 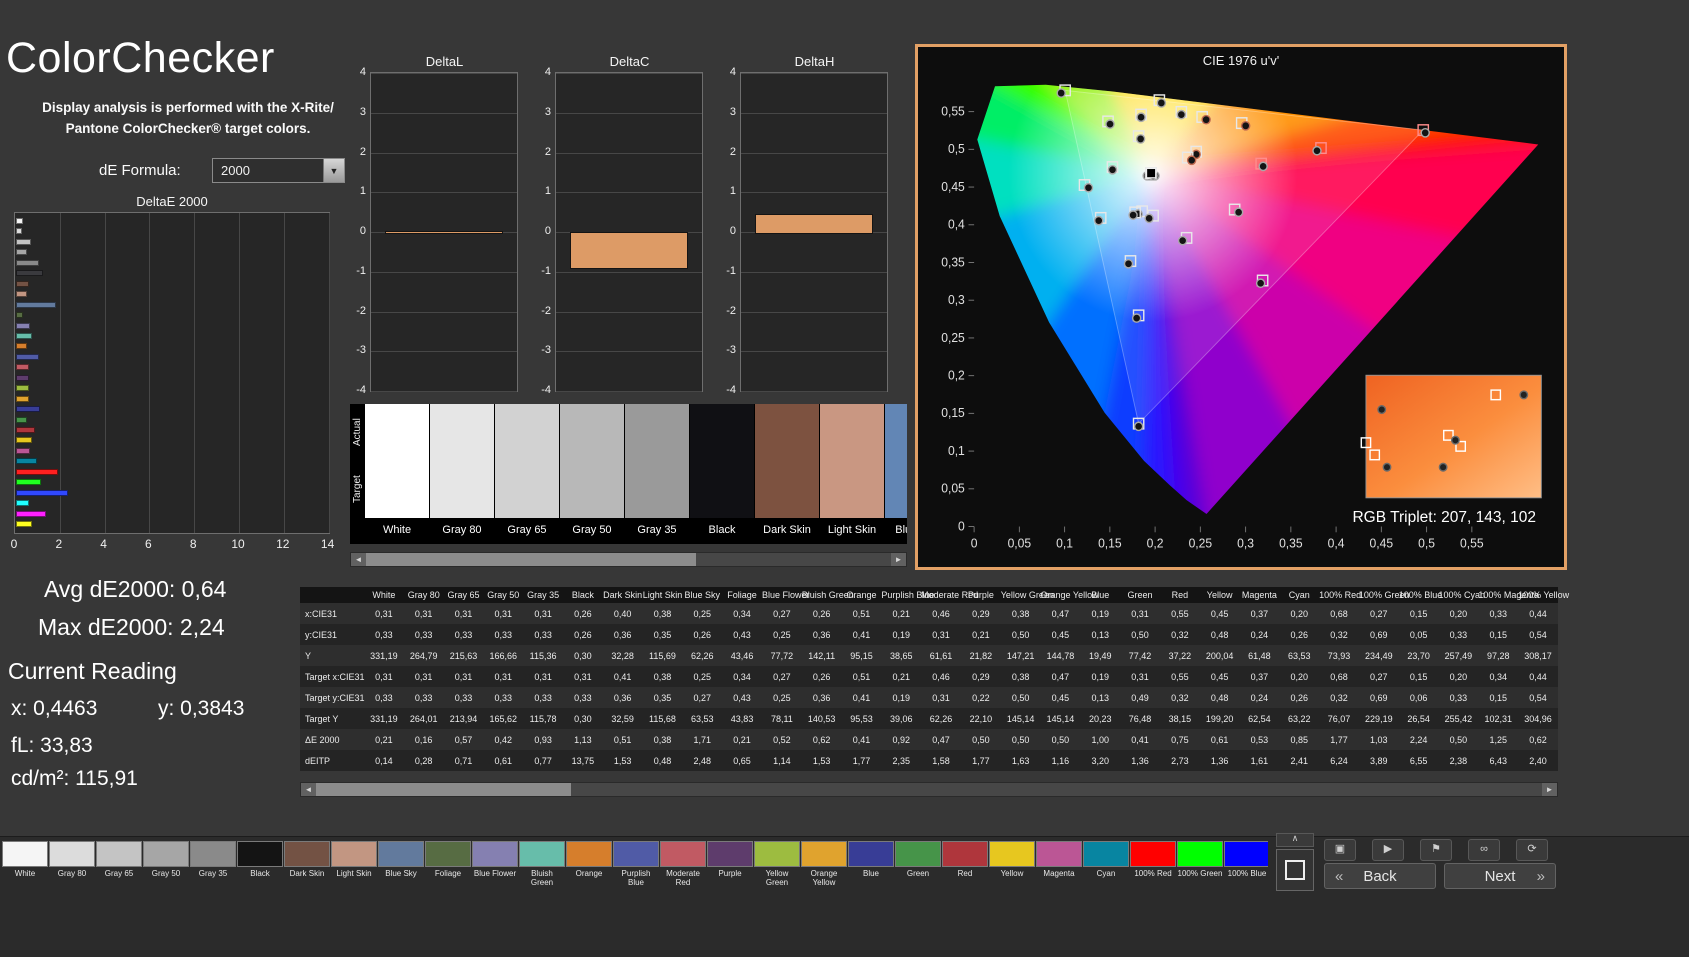 I want to click on refresh-button: ⟳, so click(x=1532, y=850).